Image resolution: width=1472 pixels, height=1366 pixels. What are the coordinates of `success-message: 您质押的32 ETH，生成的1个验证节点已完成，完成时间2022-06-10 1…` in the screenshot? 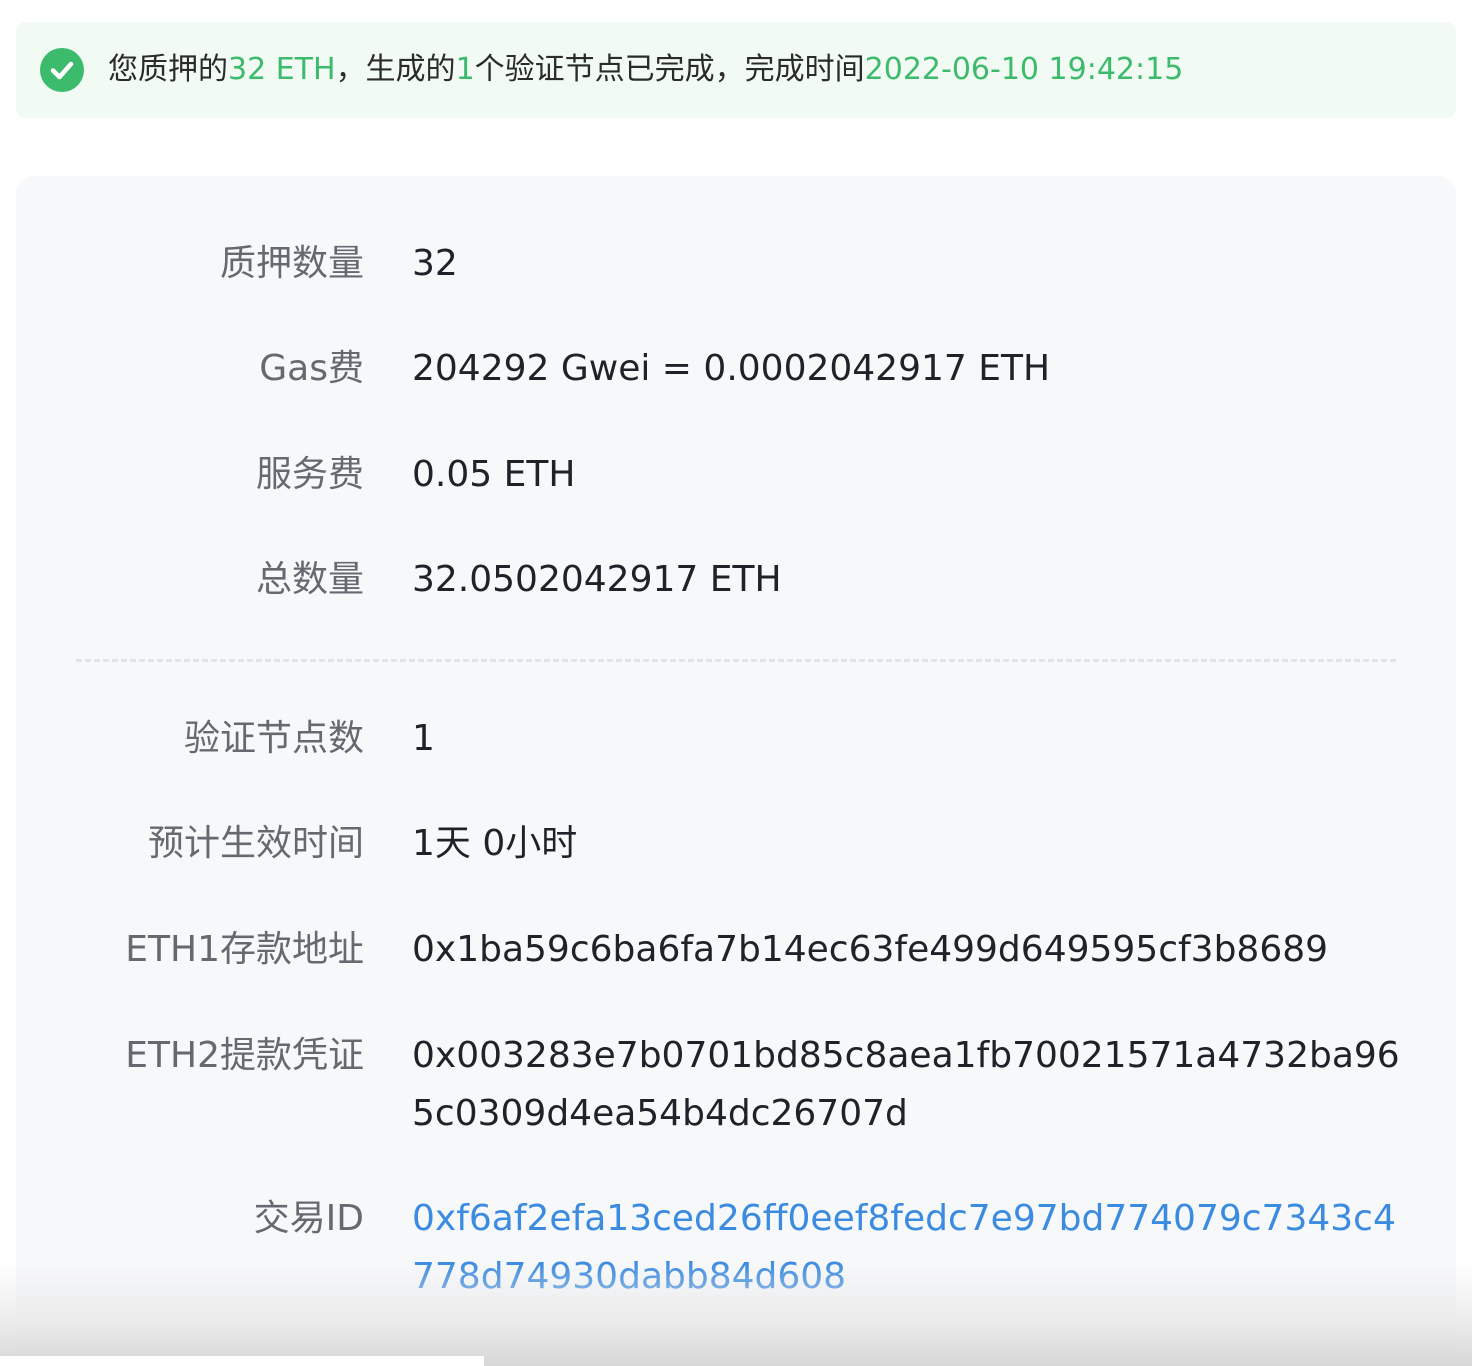 It's located at (645, 70).